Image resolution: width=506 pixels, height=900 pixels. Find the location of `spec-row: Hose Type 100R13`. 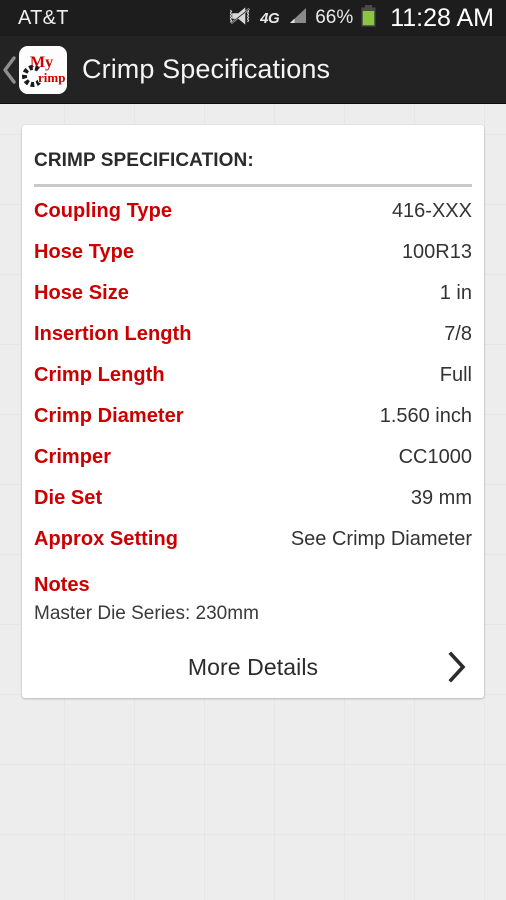

spec-row: Hose Type 100R13 is located at coordinates (253, 261).